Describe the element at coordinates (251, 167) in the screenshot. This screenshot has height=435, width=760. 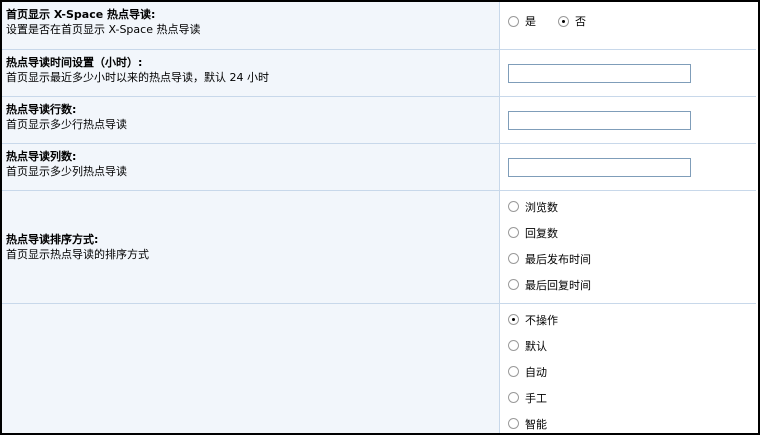
I see `setting-label-cell: 热点导读列数: 首页显示多少列热点导读` at that location.